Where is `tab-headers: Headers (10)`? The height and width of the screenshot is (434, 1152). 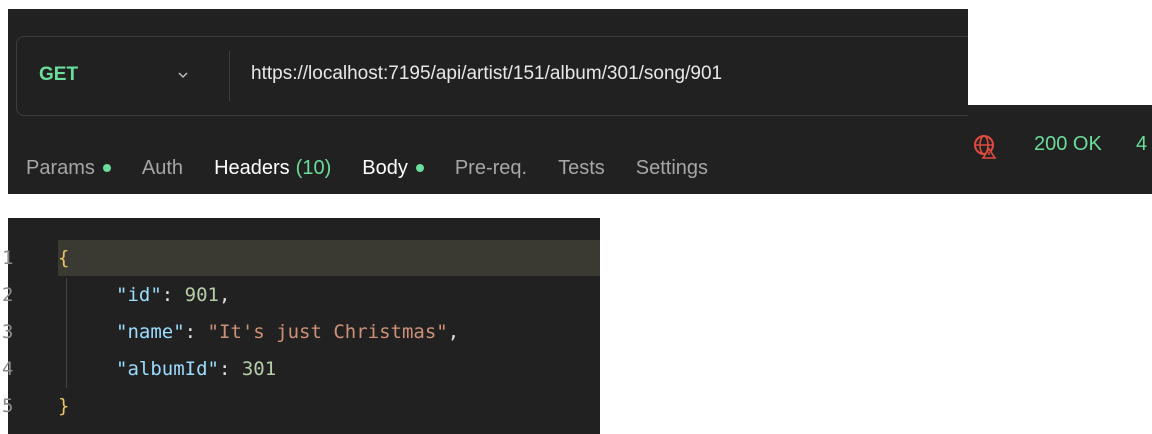 tab-headers: Headers (10) is located at coordinates (272, 168).